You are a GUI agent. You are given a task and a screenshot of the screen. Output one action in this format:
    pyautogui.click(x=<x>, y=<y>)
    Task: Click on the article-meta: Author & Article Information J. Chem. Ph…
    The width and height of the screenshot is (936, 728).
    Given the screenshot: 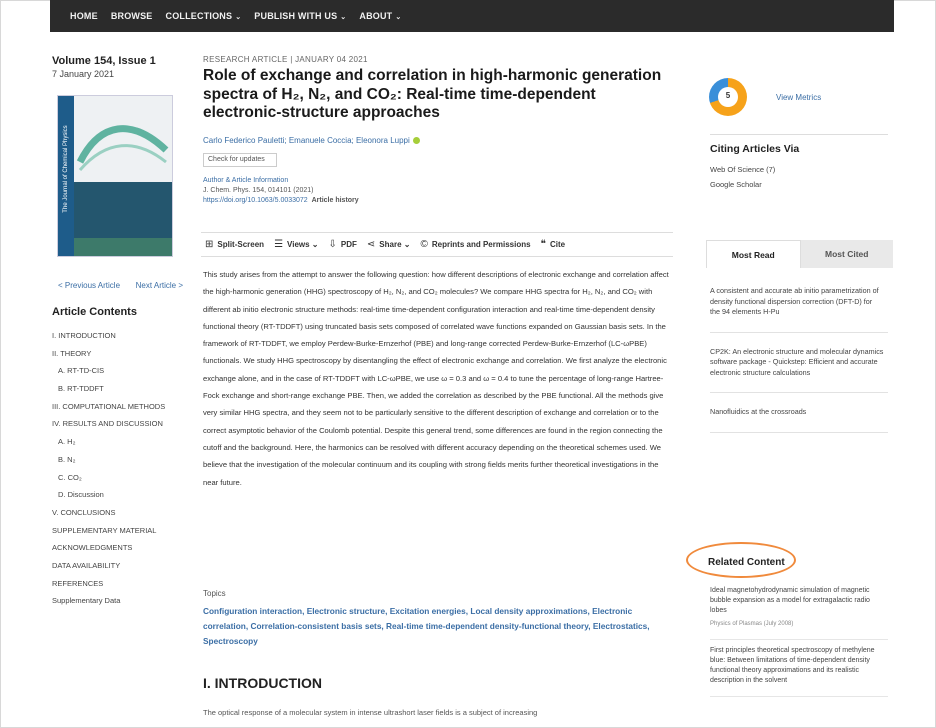 What is the action you would take?
    pyautogui.click(x=281, y=191)
    